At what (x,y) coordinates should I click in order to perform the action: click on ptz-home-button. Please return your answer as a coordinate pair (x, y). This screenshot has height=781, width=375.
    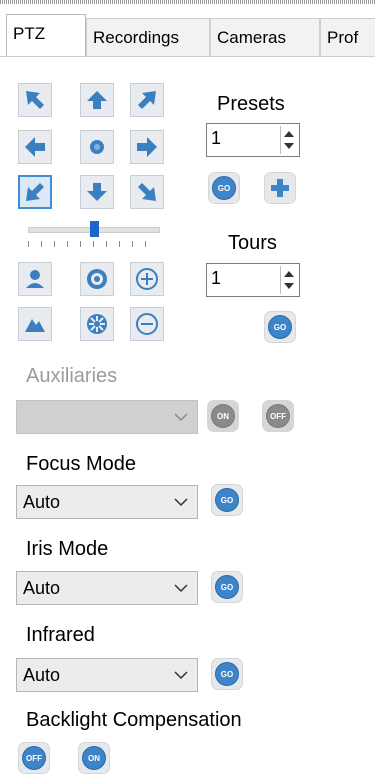
    Looking at the image, I should click on (97, 147).